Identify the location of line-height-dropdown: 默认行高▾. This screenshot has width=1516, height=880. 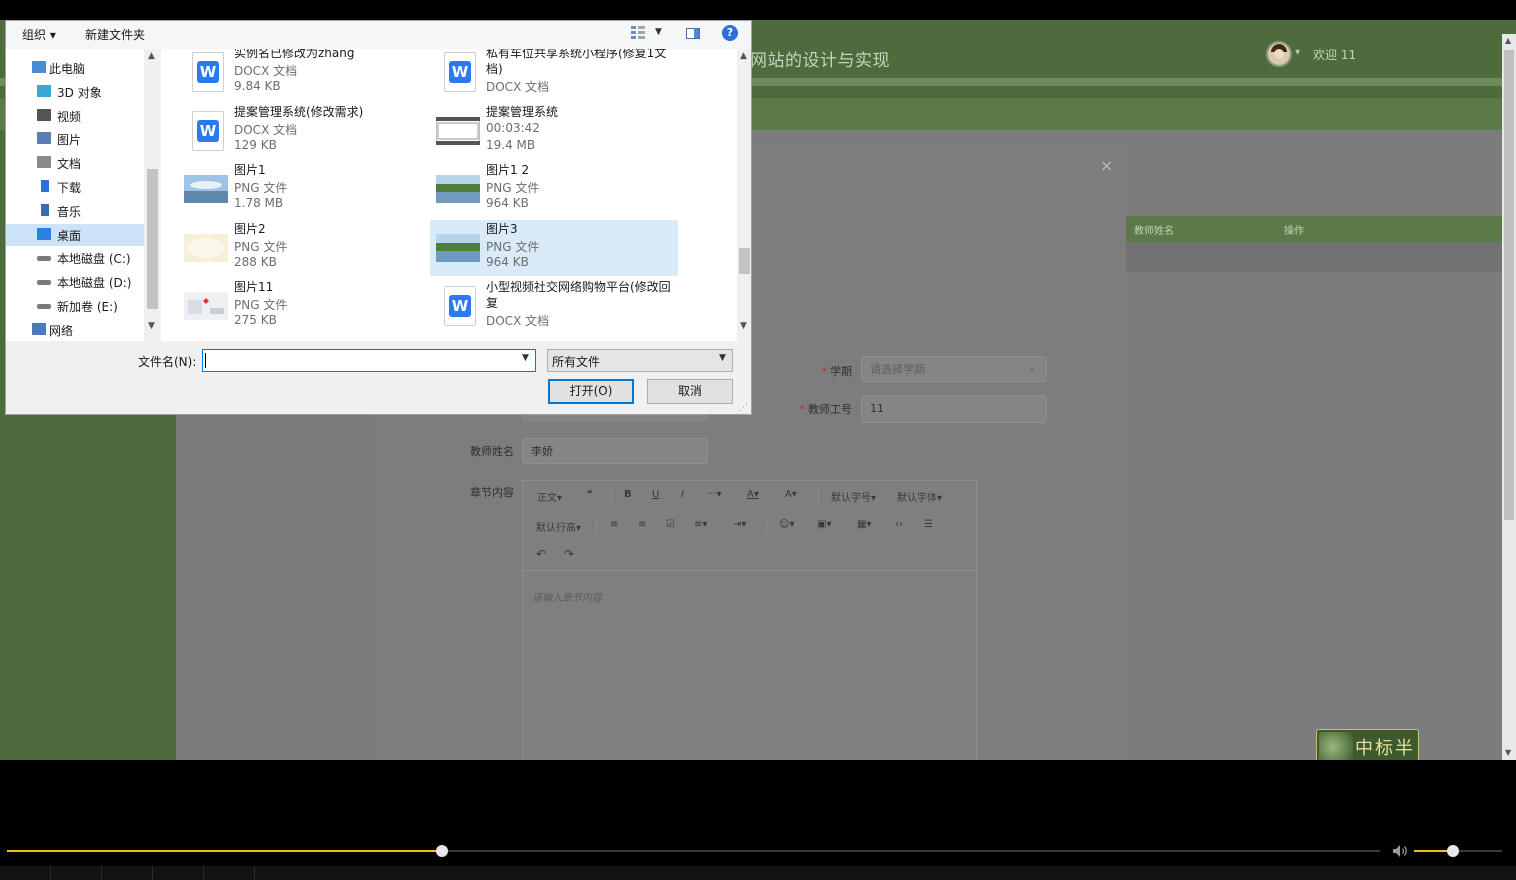
(558, 526).